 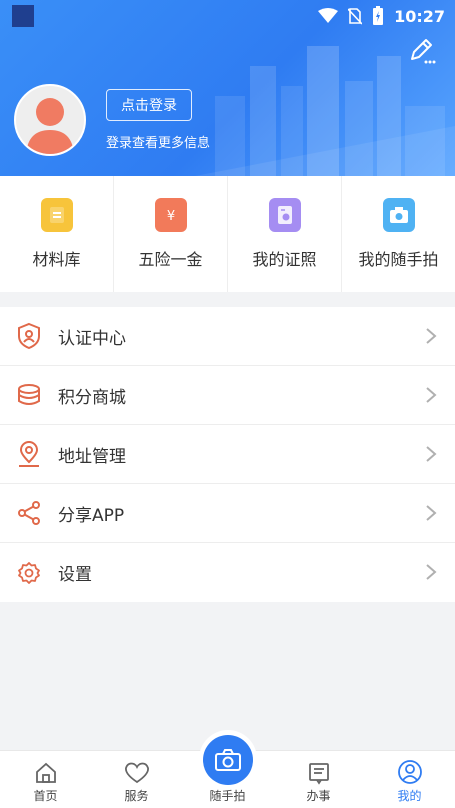 What do you see at coordinates (29, 454) in the screenshot?
I see `location-icon` at bounding box center [29, 454].